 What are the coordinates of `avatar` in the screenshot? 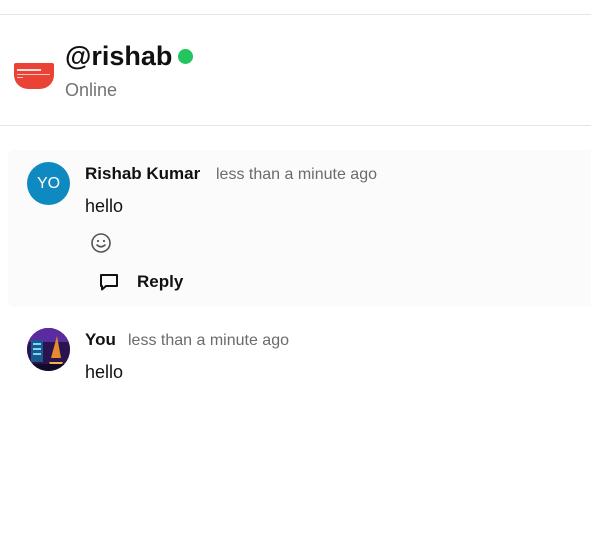 It's located at (48, 349).